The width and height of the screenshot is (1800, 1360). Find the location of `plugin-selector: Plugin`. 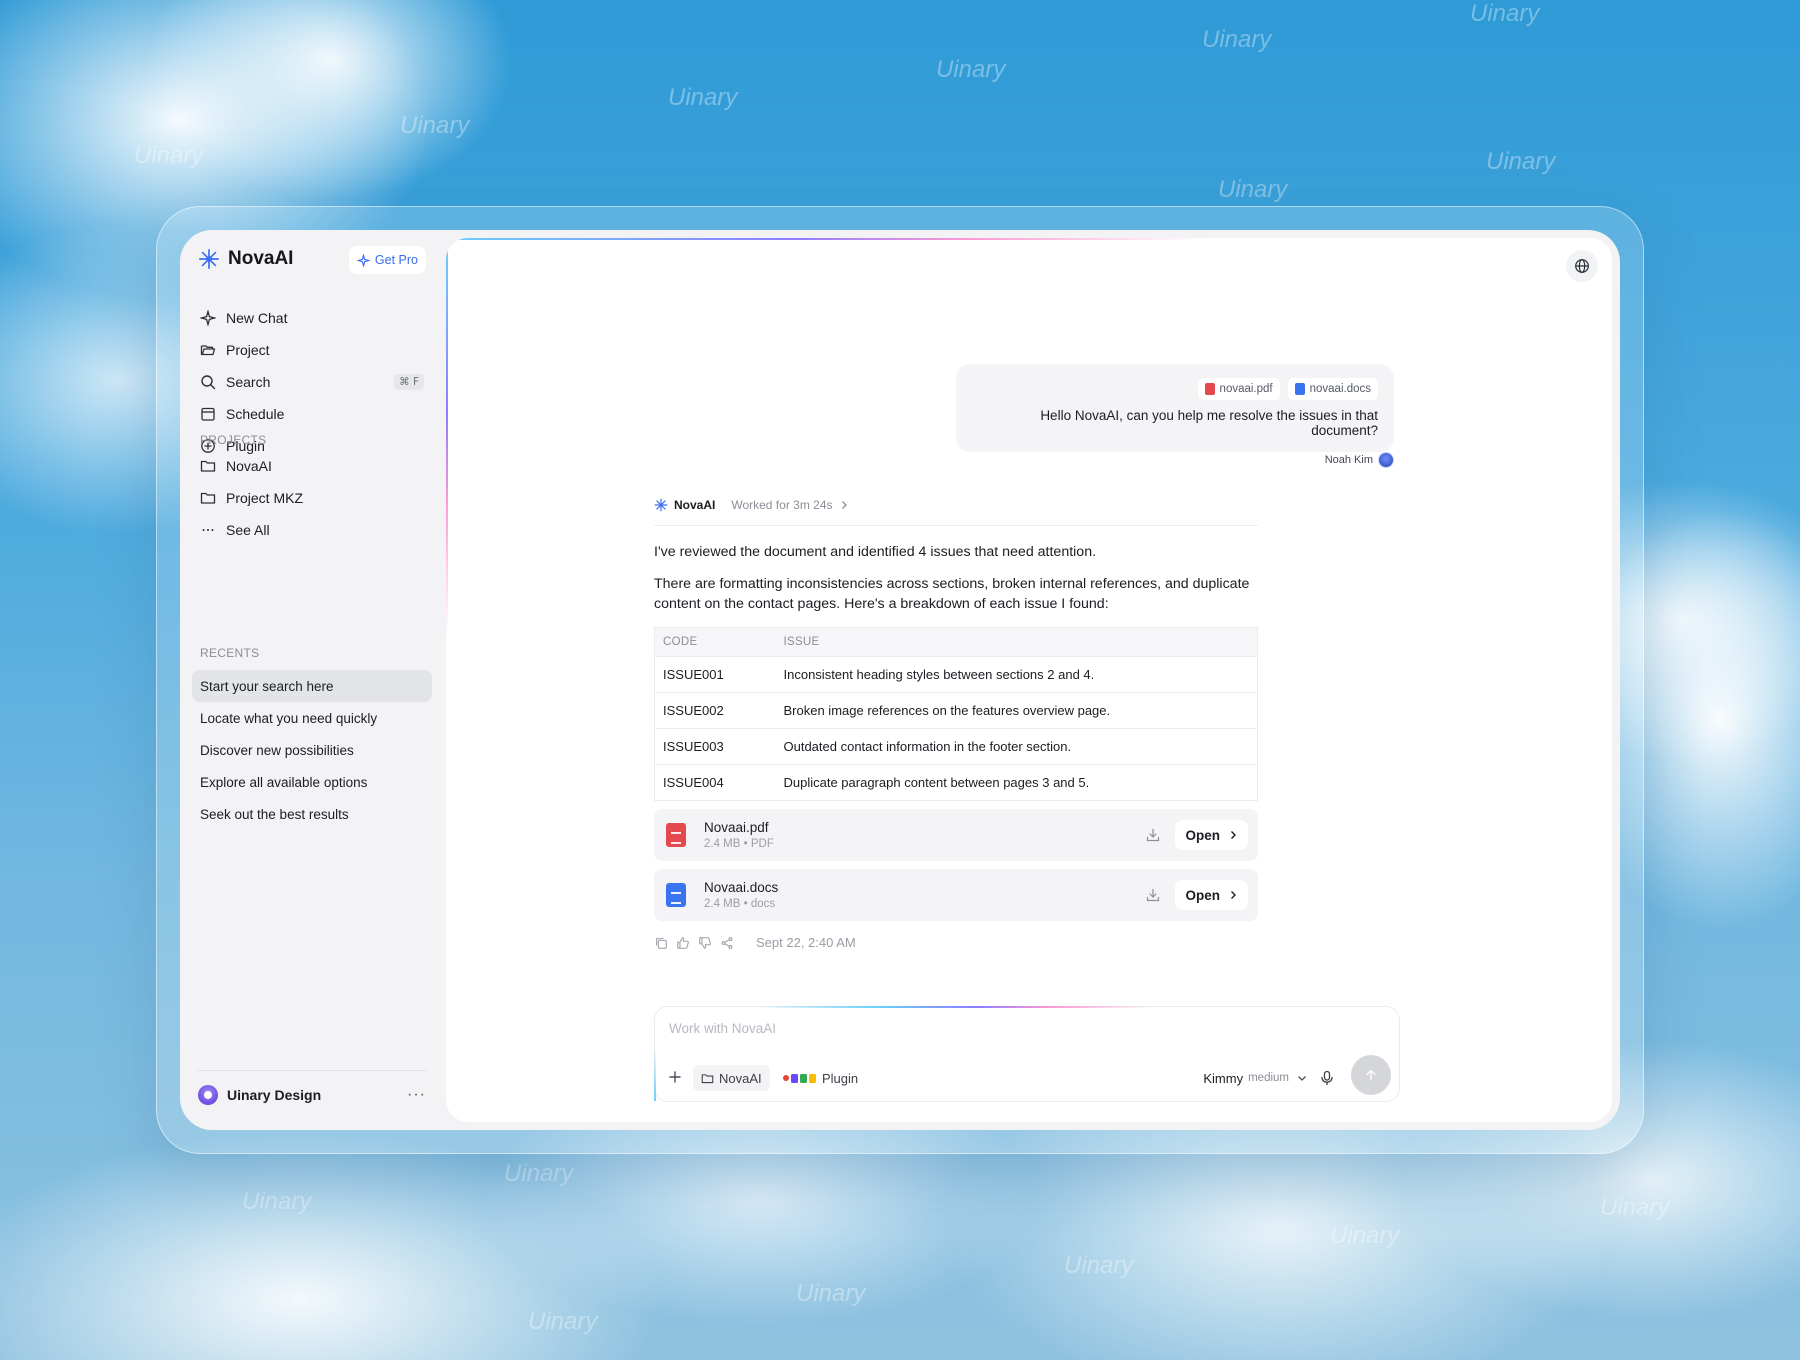

plugin-selector: Plugin is located at coordinates (820, 1078).